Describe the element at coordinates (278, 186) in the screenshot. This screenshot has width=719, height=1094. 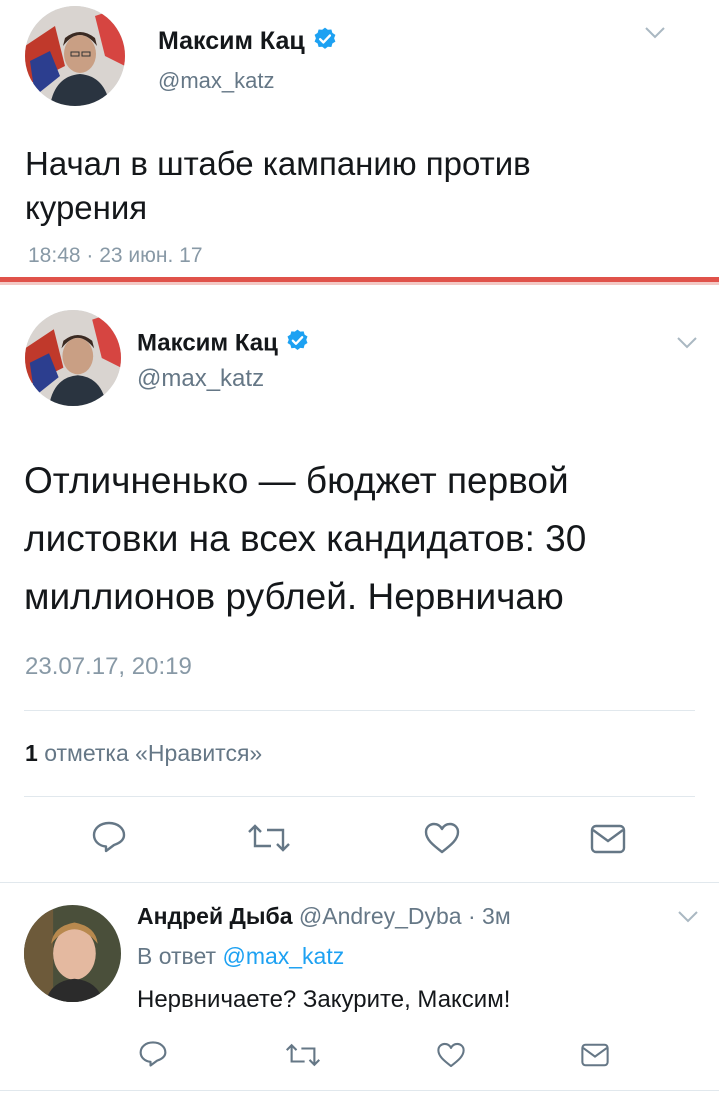
I see `tweet-text: Начал в штабе кампанию против курения` at that location.